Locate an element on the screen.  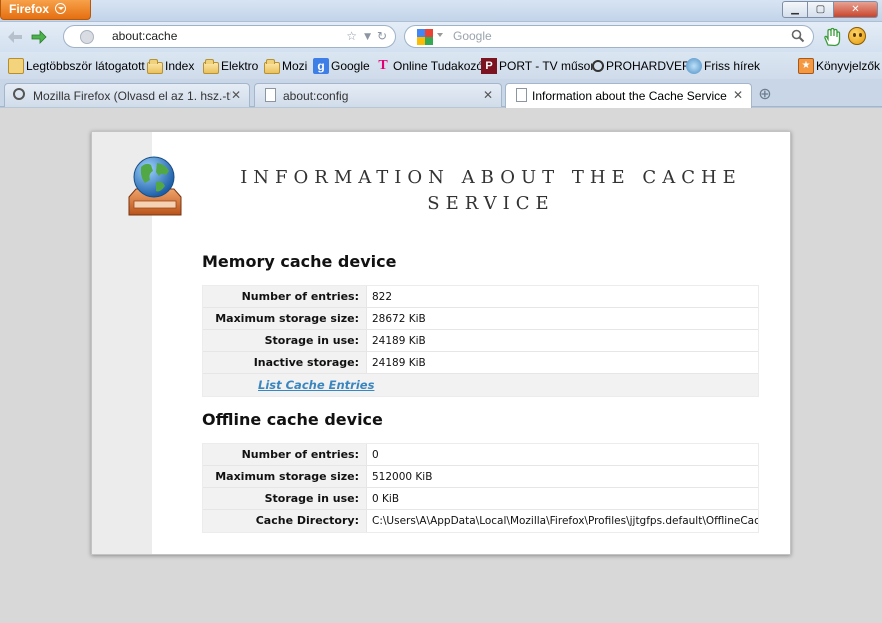
plus-icon: ⊕ is located at coordinates (765, 93).